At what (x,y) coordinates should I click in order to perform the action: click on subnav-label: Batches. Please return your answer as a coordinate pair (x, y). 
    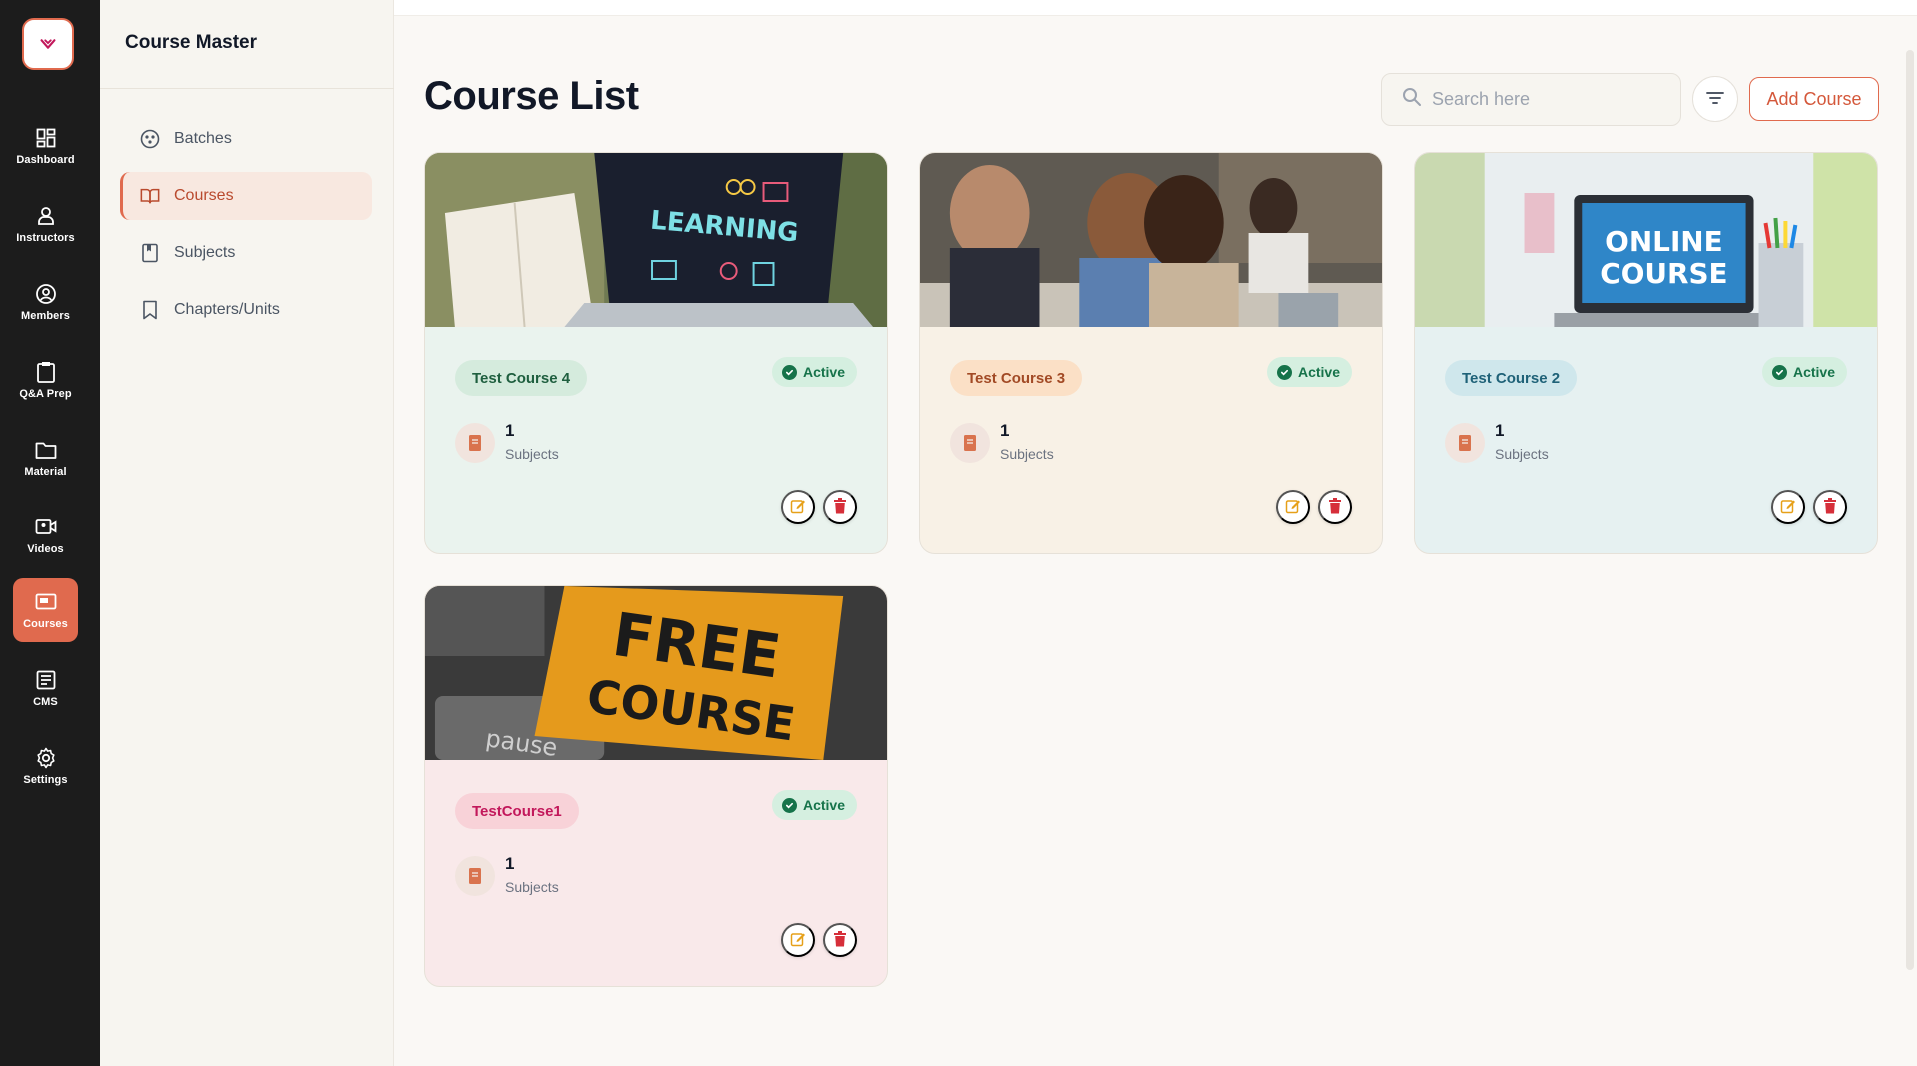
    Looking at the image, I should click on (203, 138).